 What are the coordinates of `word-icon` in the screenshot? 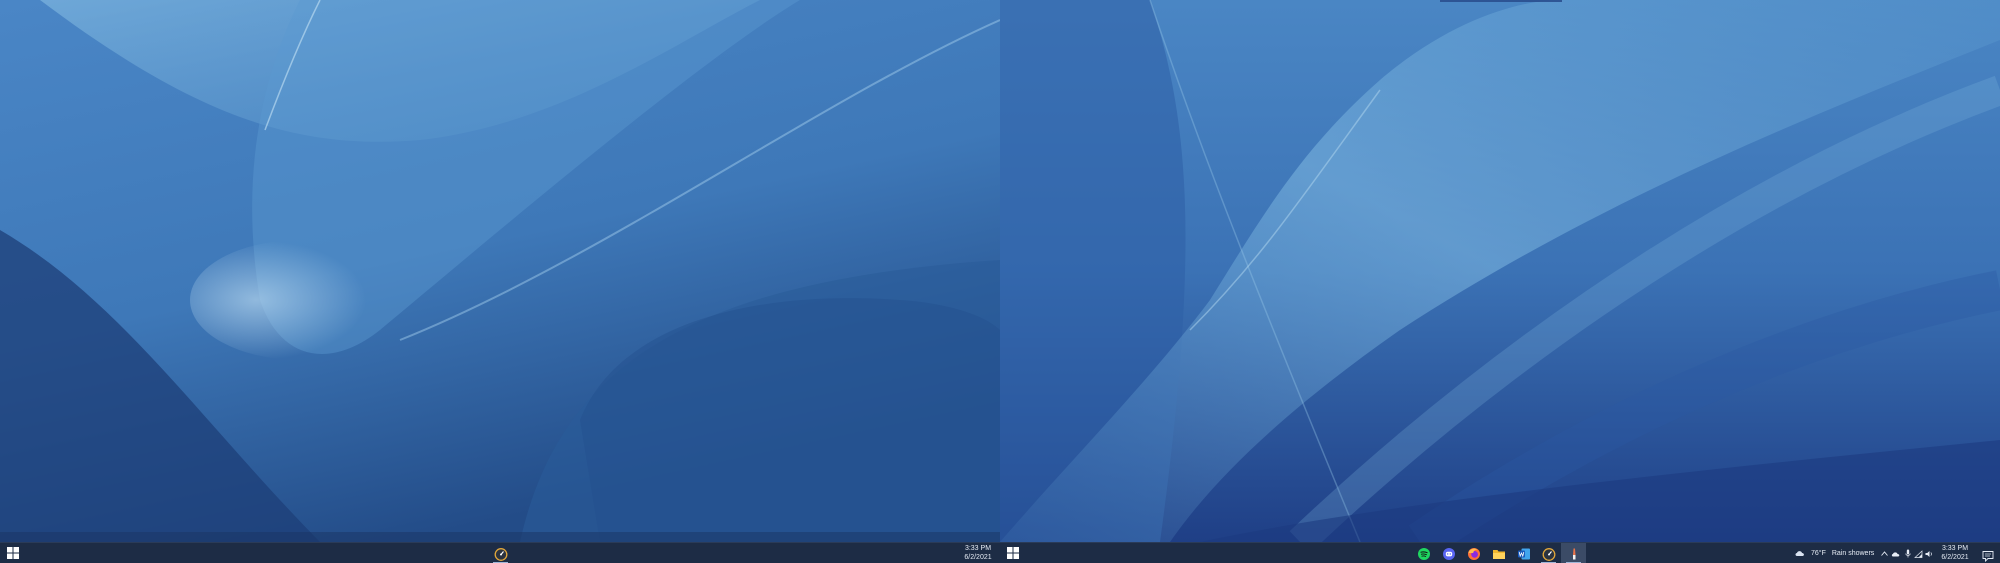 It's located at (1523, 553).